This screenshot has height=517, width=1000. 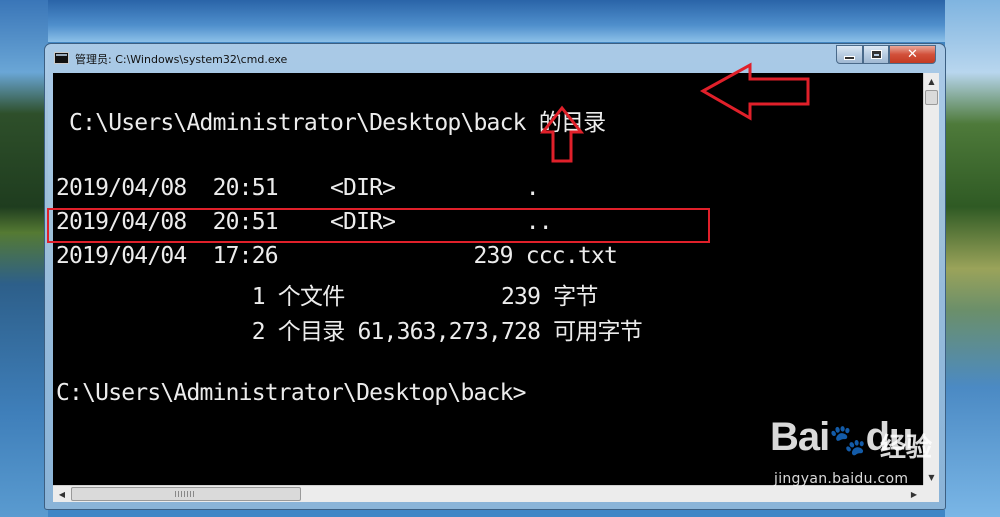 What do you see at coordinates (906, 448) in the screenshot?
I see `watermark-cn: 经验` at bounding box center [906, 448].